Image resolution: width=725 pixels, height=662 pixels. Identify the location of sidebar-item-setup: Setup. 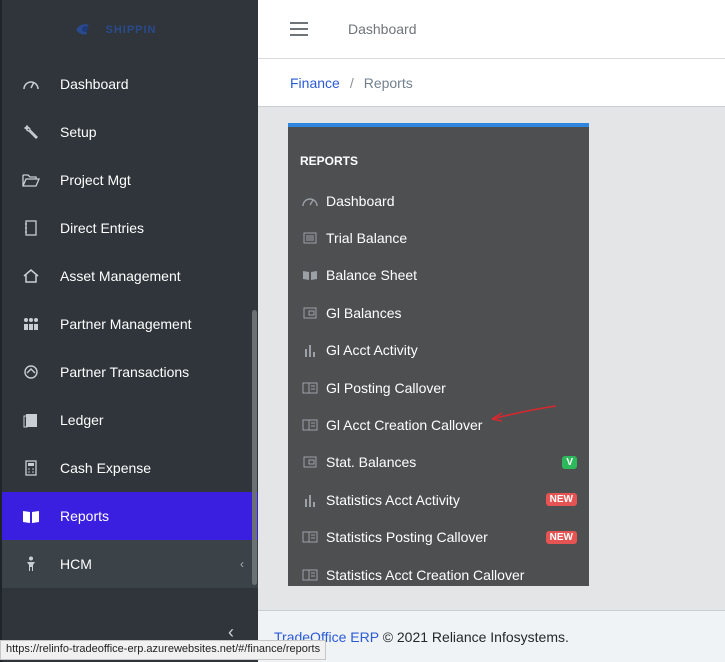
(130, 132).